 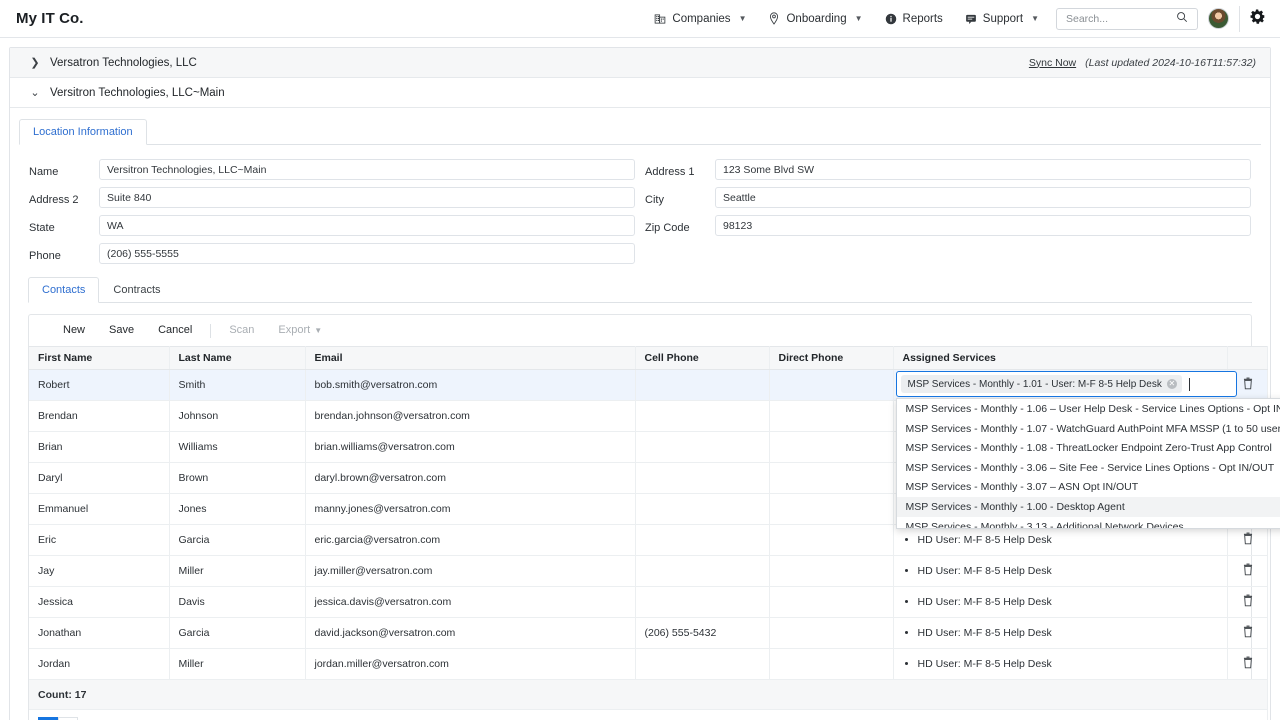 I want to click on cell-email: bob.smith@versatron.com, so click(x=470, y=385).